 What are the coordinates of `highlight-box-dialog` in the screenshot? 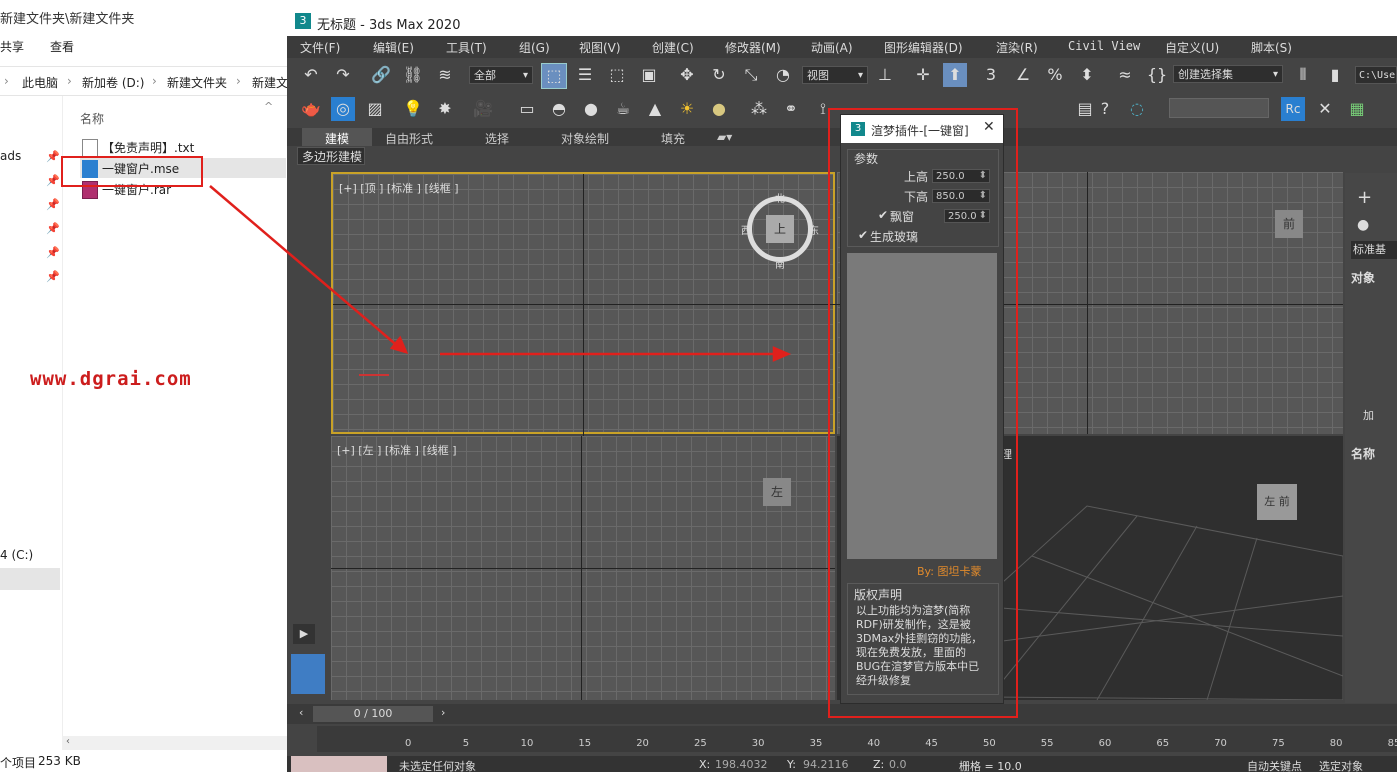 It's located at (923, 413).